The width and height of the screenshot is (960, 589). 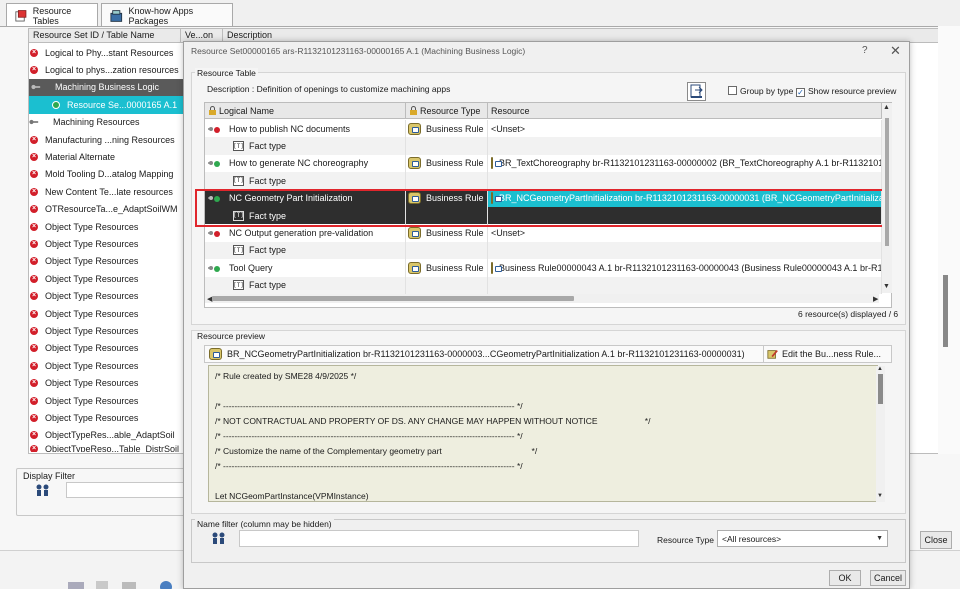 What do you see at coordinates (105, 36) in the screenshot?
I see `column-header-id: Resource Set ID / Table Name` at bounding box center [105, 36].